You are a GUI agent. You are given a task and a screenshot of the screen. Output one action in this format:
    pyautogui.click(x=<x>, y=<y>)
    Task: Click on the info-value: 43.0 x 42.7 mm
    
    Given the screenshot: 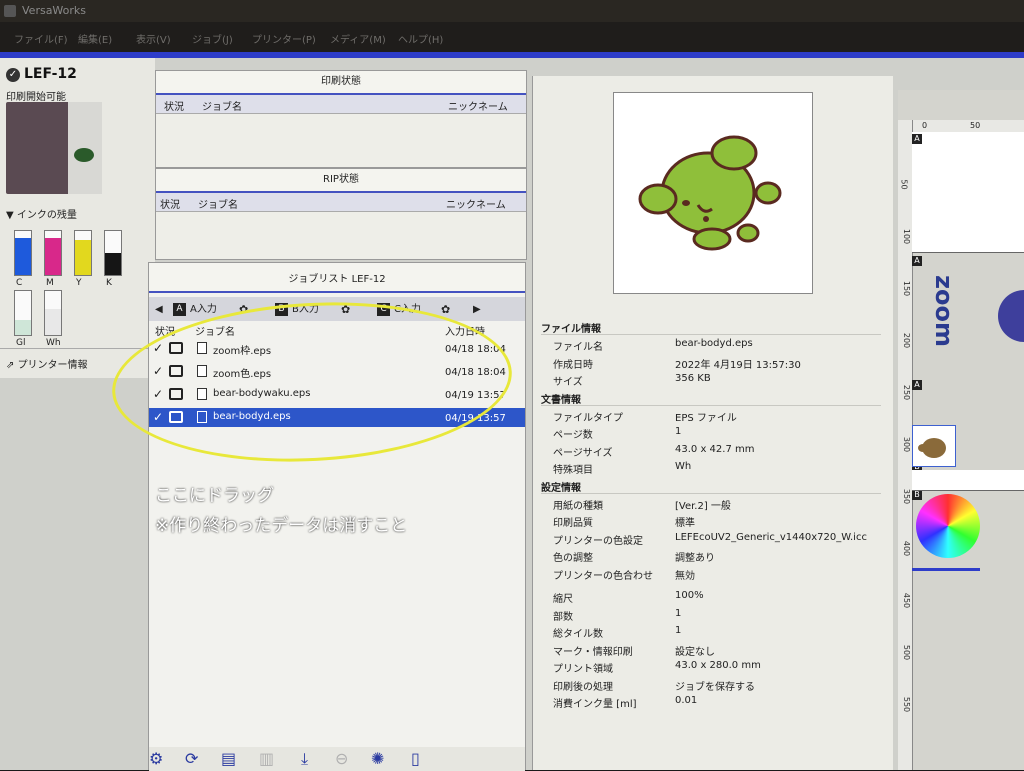 What is the action you would take?
    pyautogui.click(x=715, y=449)
    